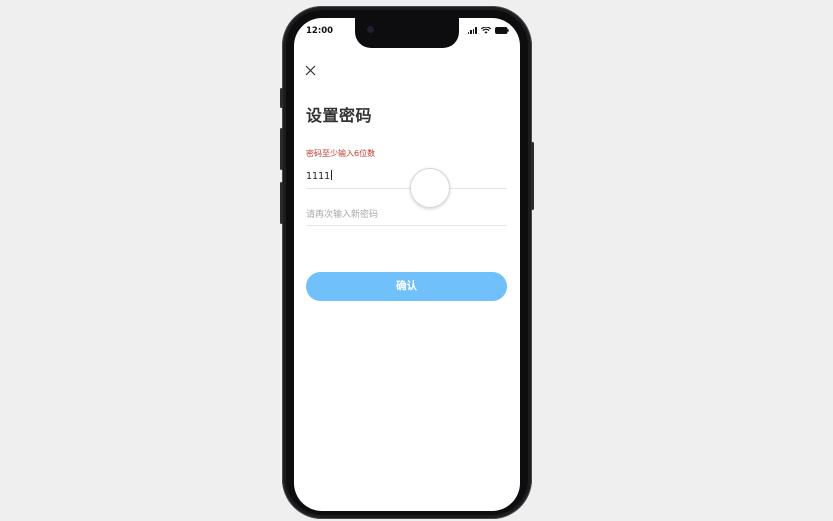  What do you see at coordinates (310, 69) in the screenshot?
I see `close-icon` at bounding box center [310, 69].